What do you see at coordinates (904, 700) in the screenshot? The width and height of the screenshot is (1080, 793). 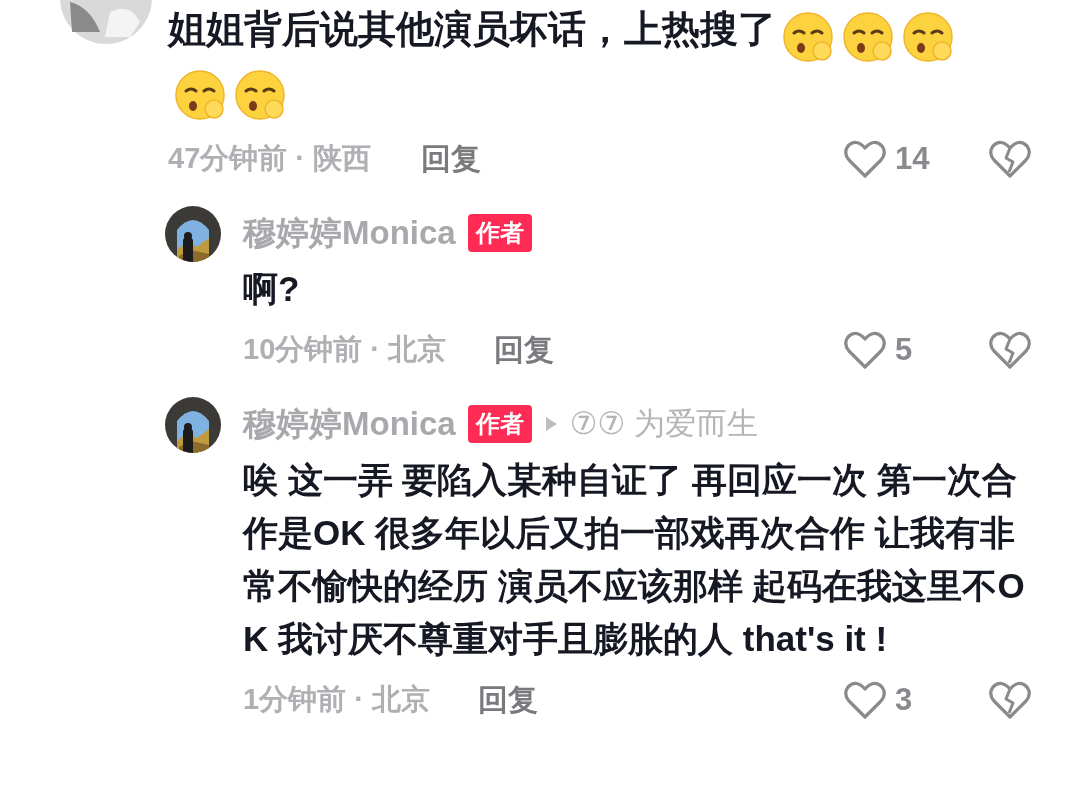 I see `like-count: 3` at bounding box center [904, 700].